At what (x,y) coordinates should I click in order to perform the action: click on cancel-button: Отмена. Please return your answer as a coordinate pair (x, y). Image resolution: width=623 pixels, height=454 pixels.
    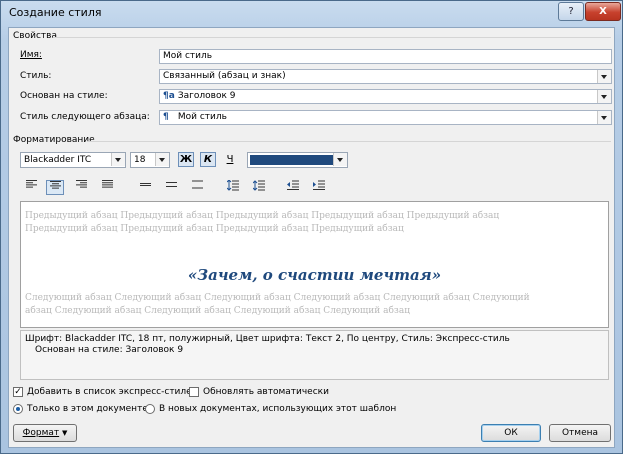
    Looking at the image, I should click on (580, 433).